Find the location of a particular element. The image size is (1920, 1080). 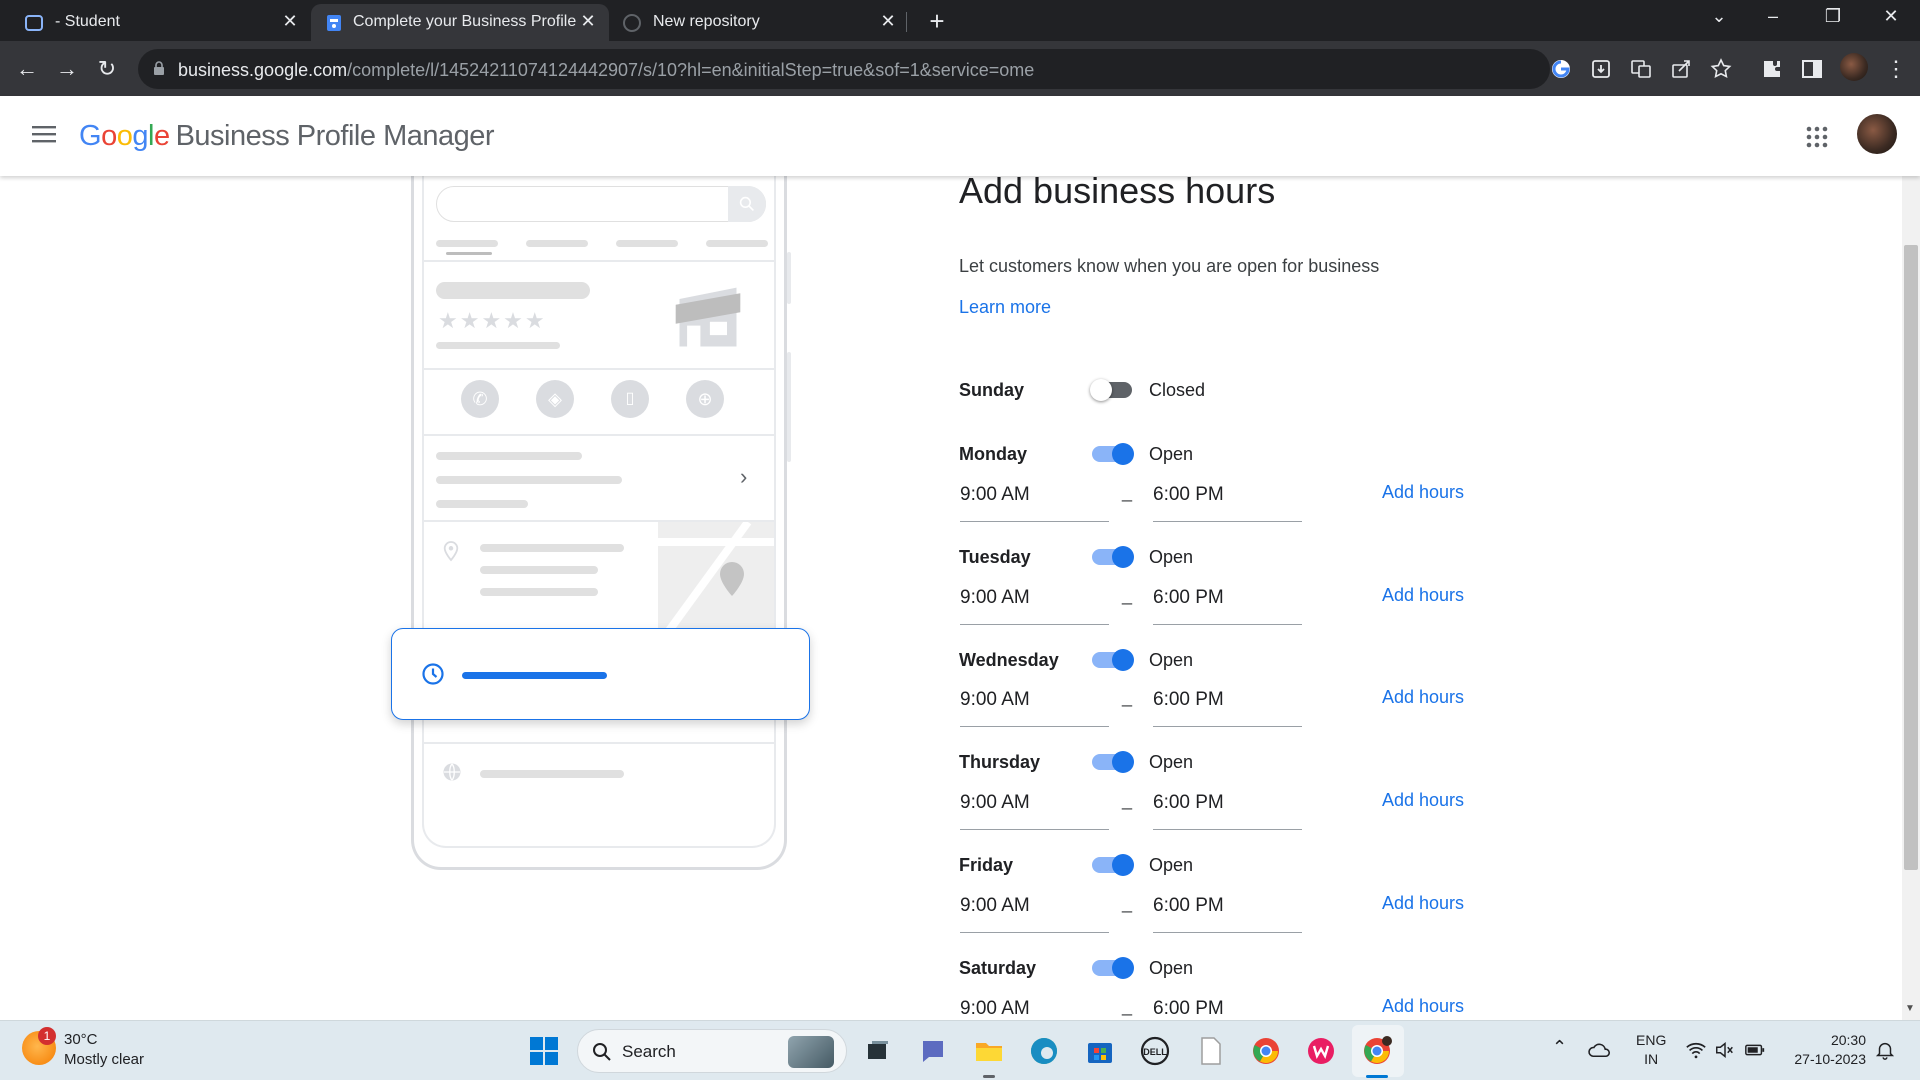

profile-avatar is located at coordinates (1854, 67).